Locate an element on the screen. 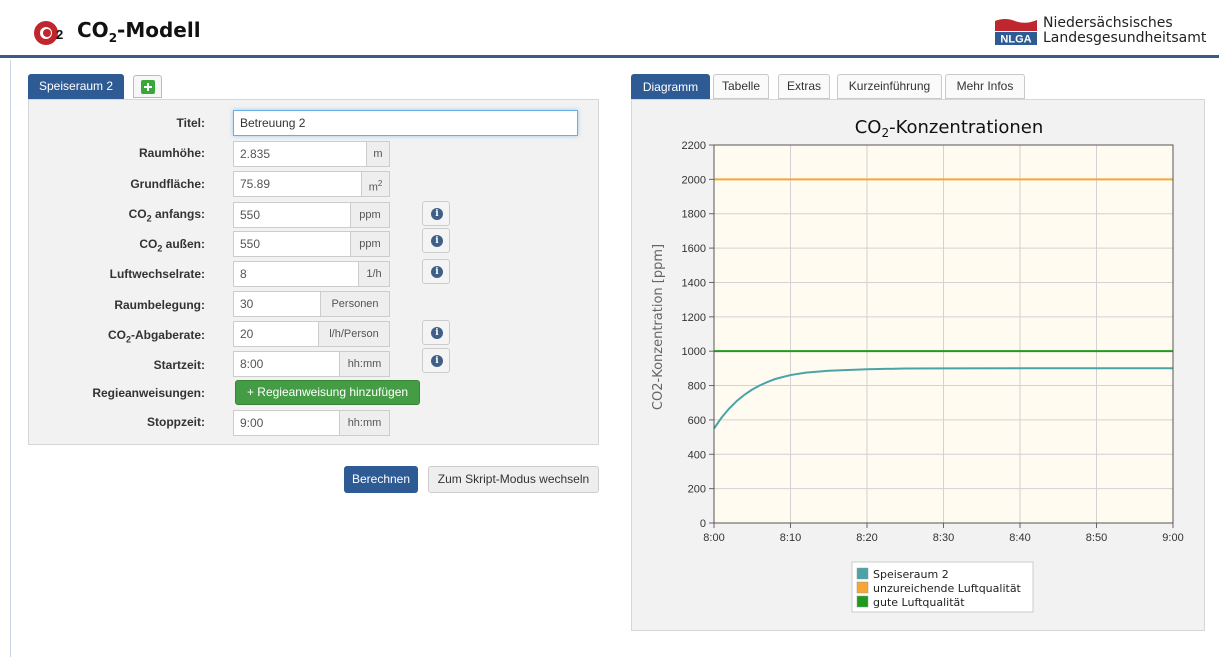  x-tick-label: 8:30 is located at coordinates (943, 538).